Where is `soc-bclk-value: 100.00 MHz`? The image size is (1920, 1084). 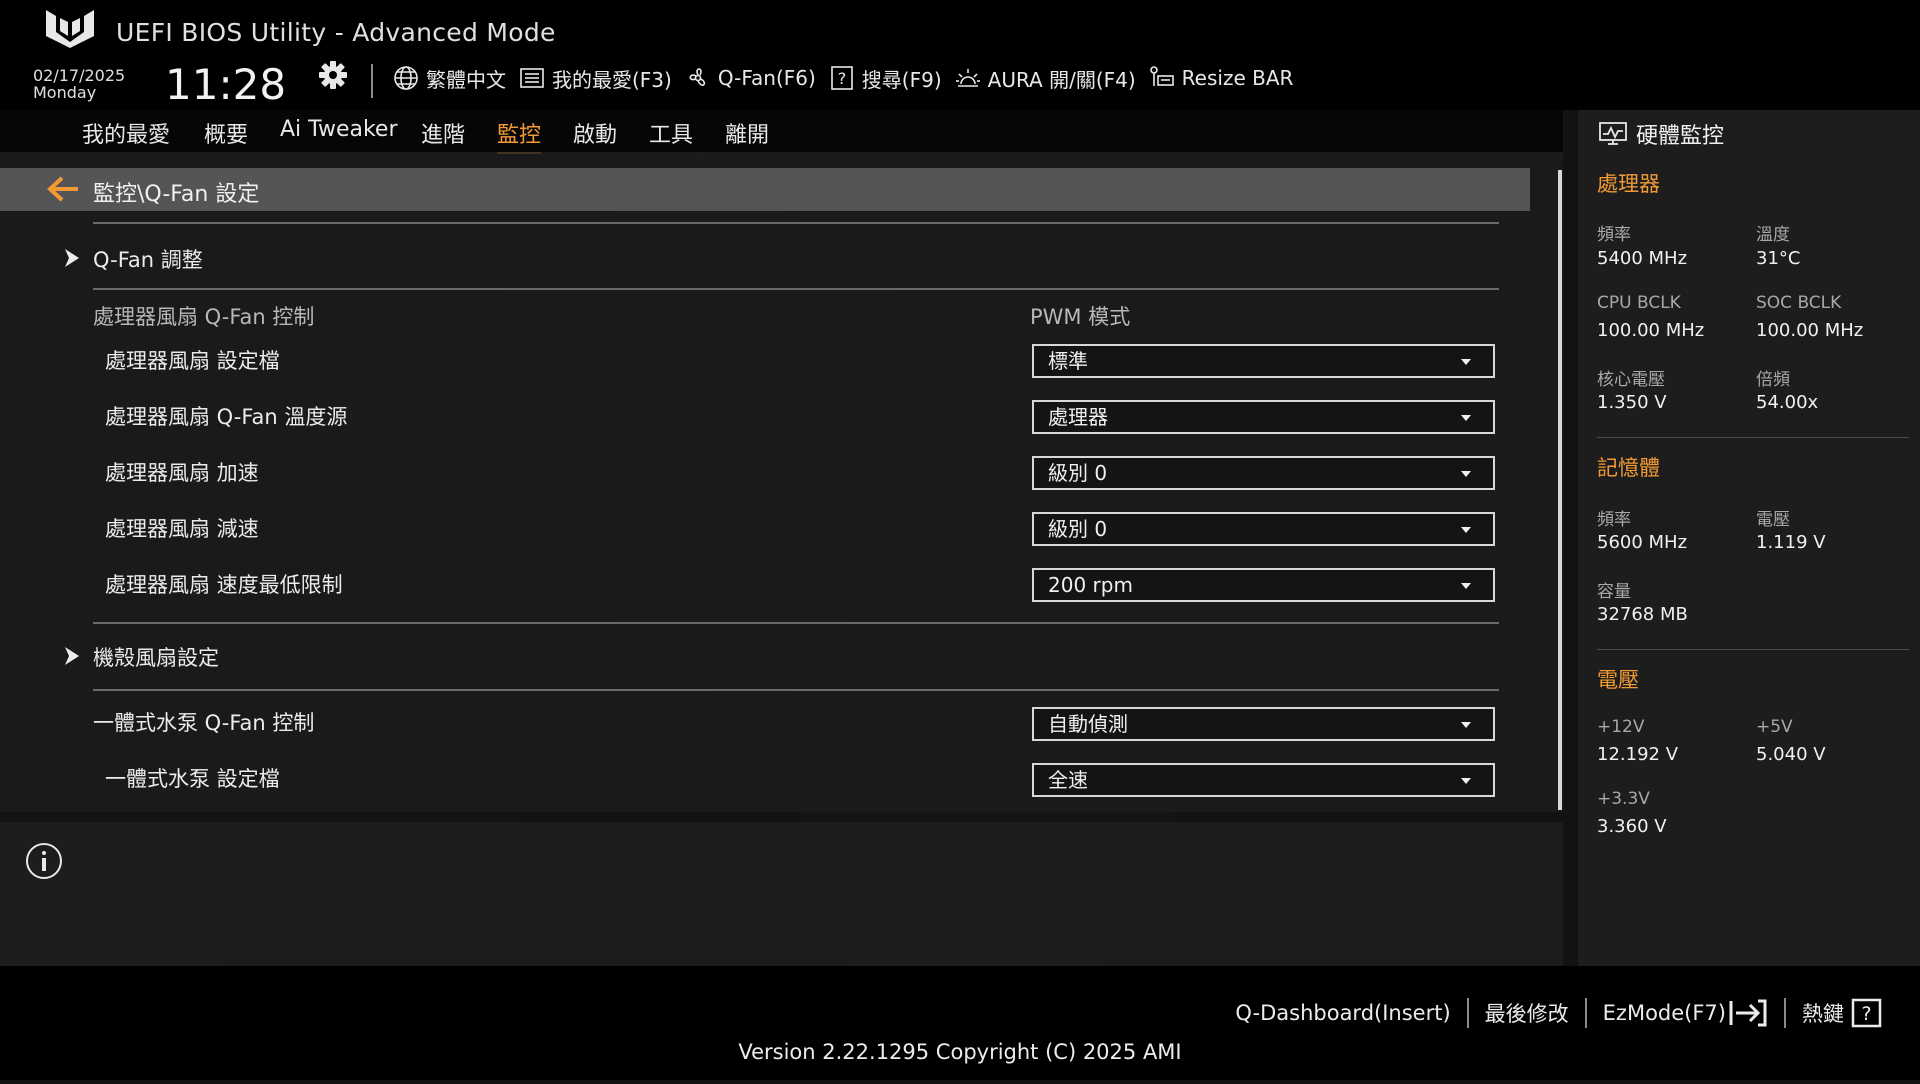 soc-bclk-value: 100.00 MHz is located at coordinates (1810, 330).